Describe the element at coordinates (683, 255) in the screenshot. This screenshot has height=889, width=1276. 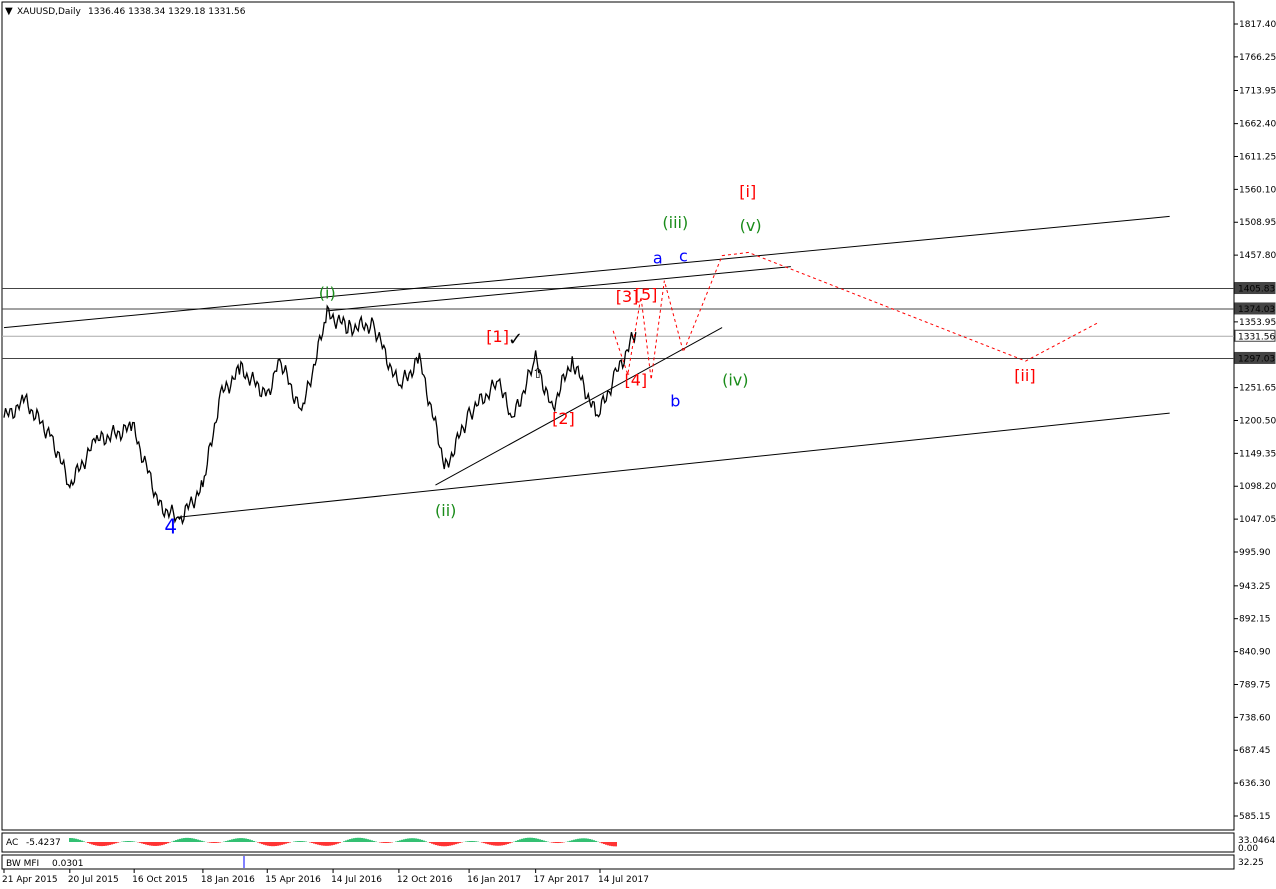
I see `wave-label: c` at that location.